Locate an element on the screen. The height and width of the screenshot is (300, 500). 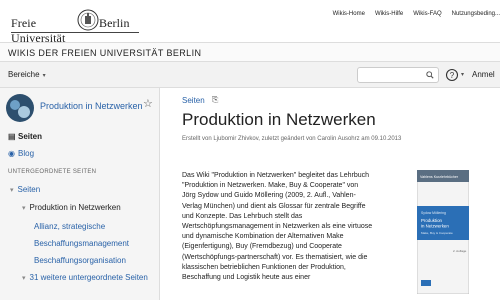
tree-item-seiten: ▾ Seiten is located at coordinates (25, 189).